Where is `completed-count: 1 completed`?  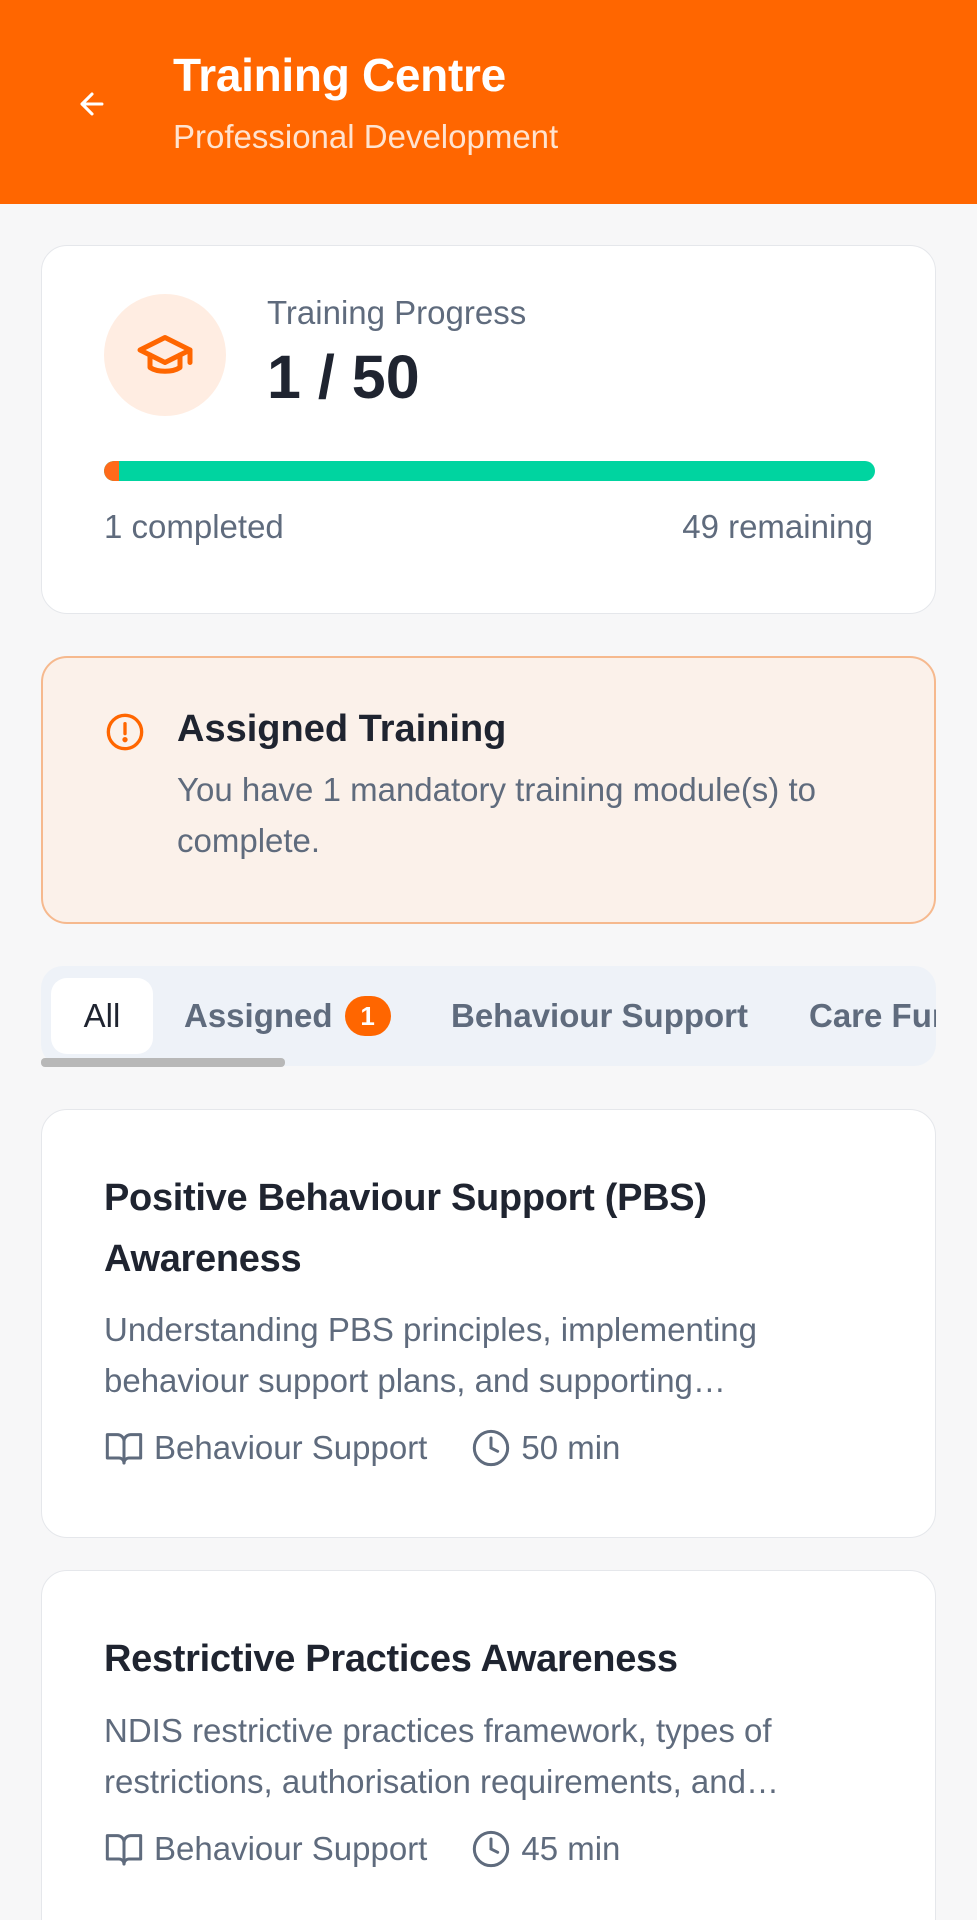 completed-count: 1 completed is located at coordinates (194, 526).